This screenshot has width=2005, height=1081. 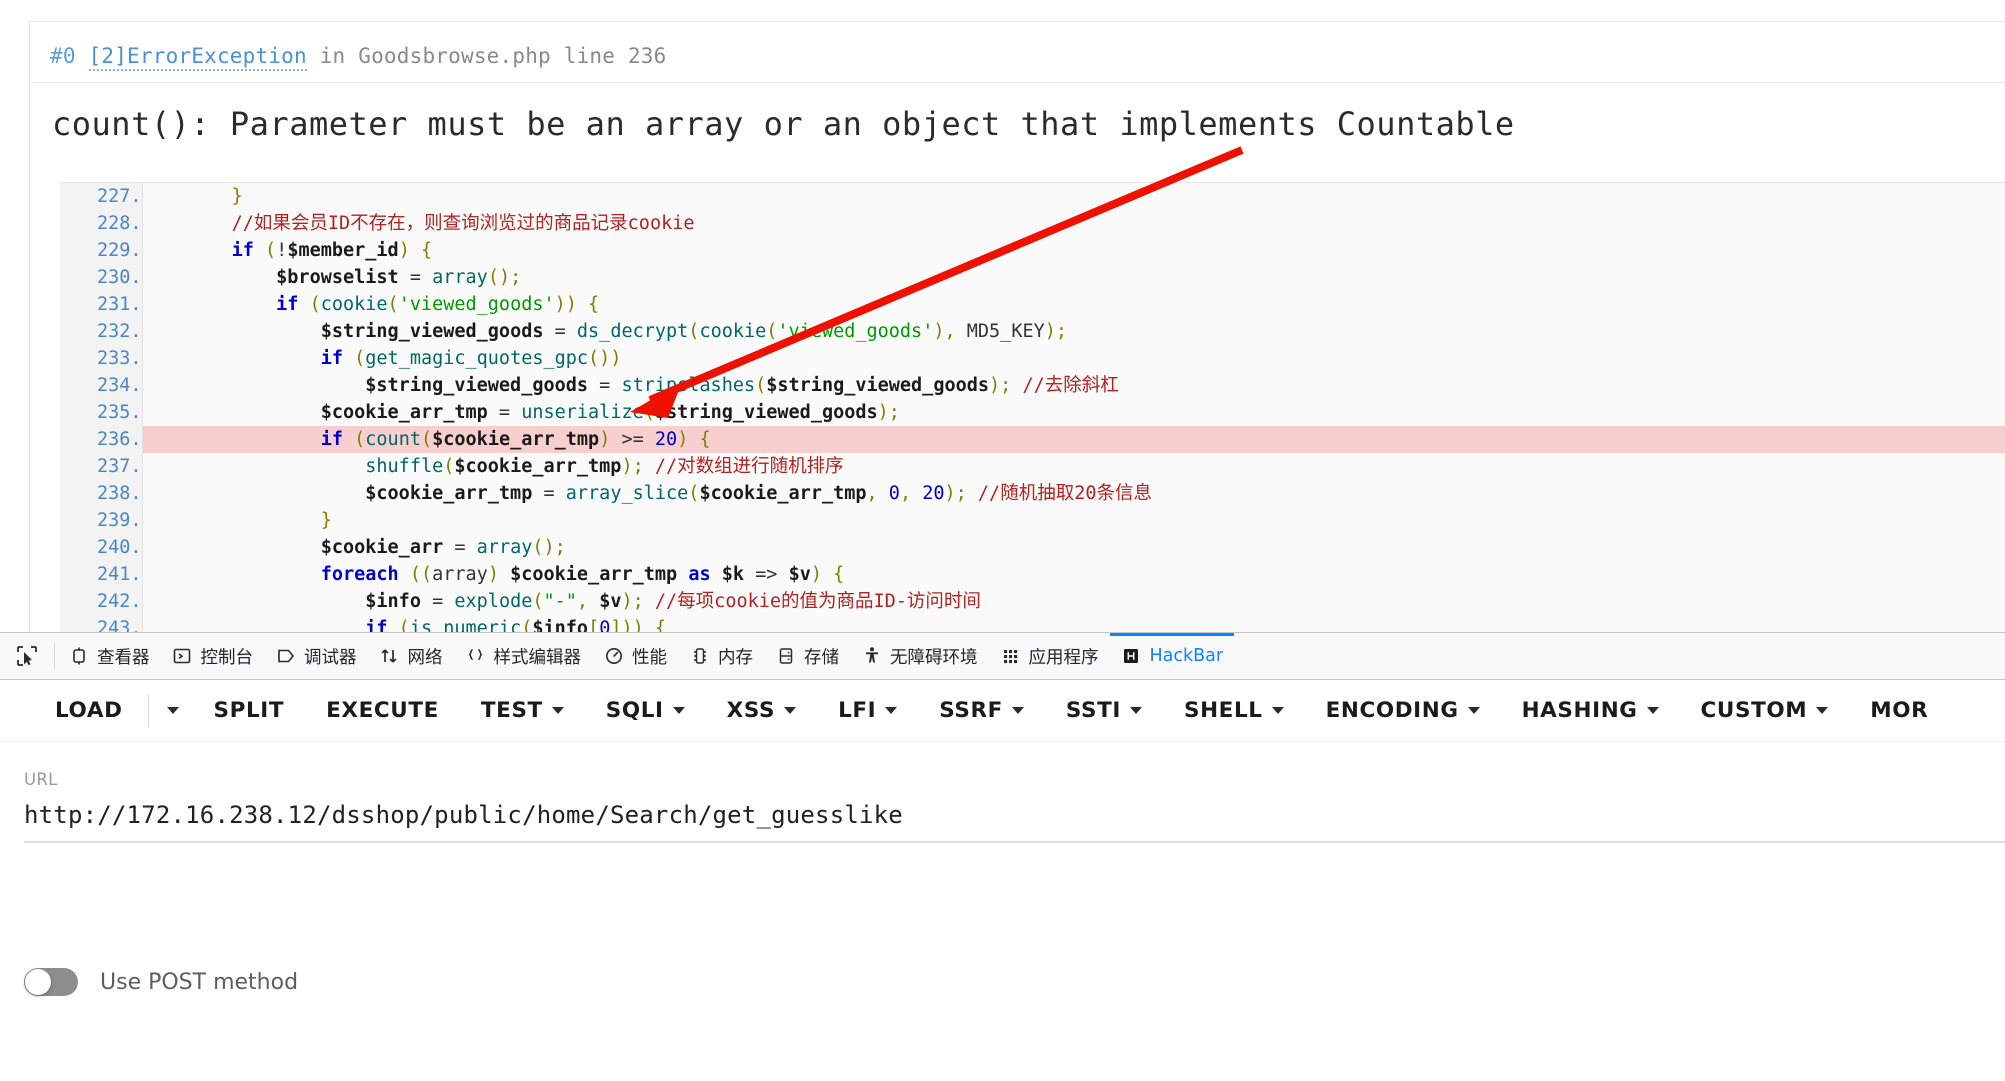 What do you see at coordinates (411, 656) in the screenshot?
I see `devtools-tab-network: 网络` at bounding box center [411, 656].